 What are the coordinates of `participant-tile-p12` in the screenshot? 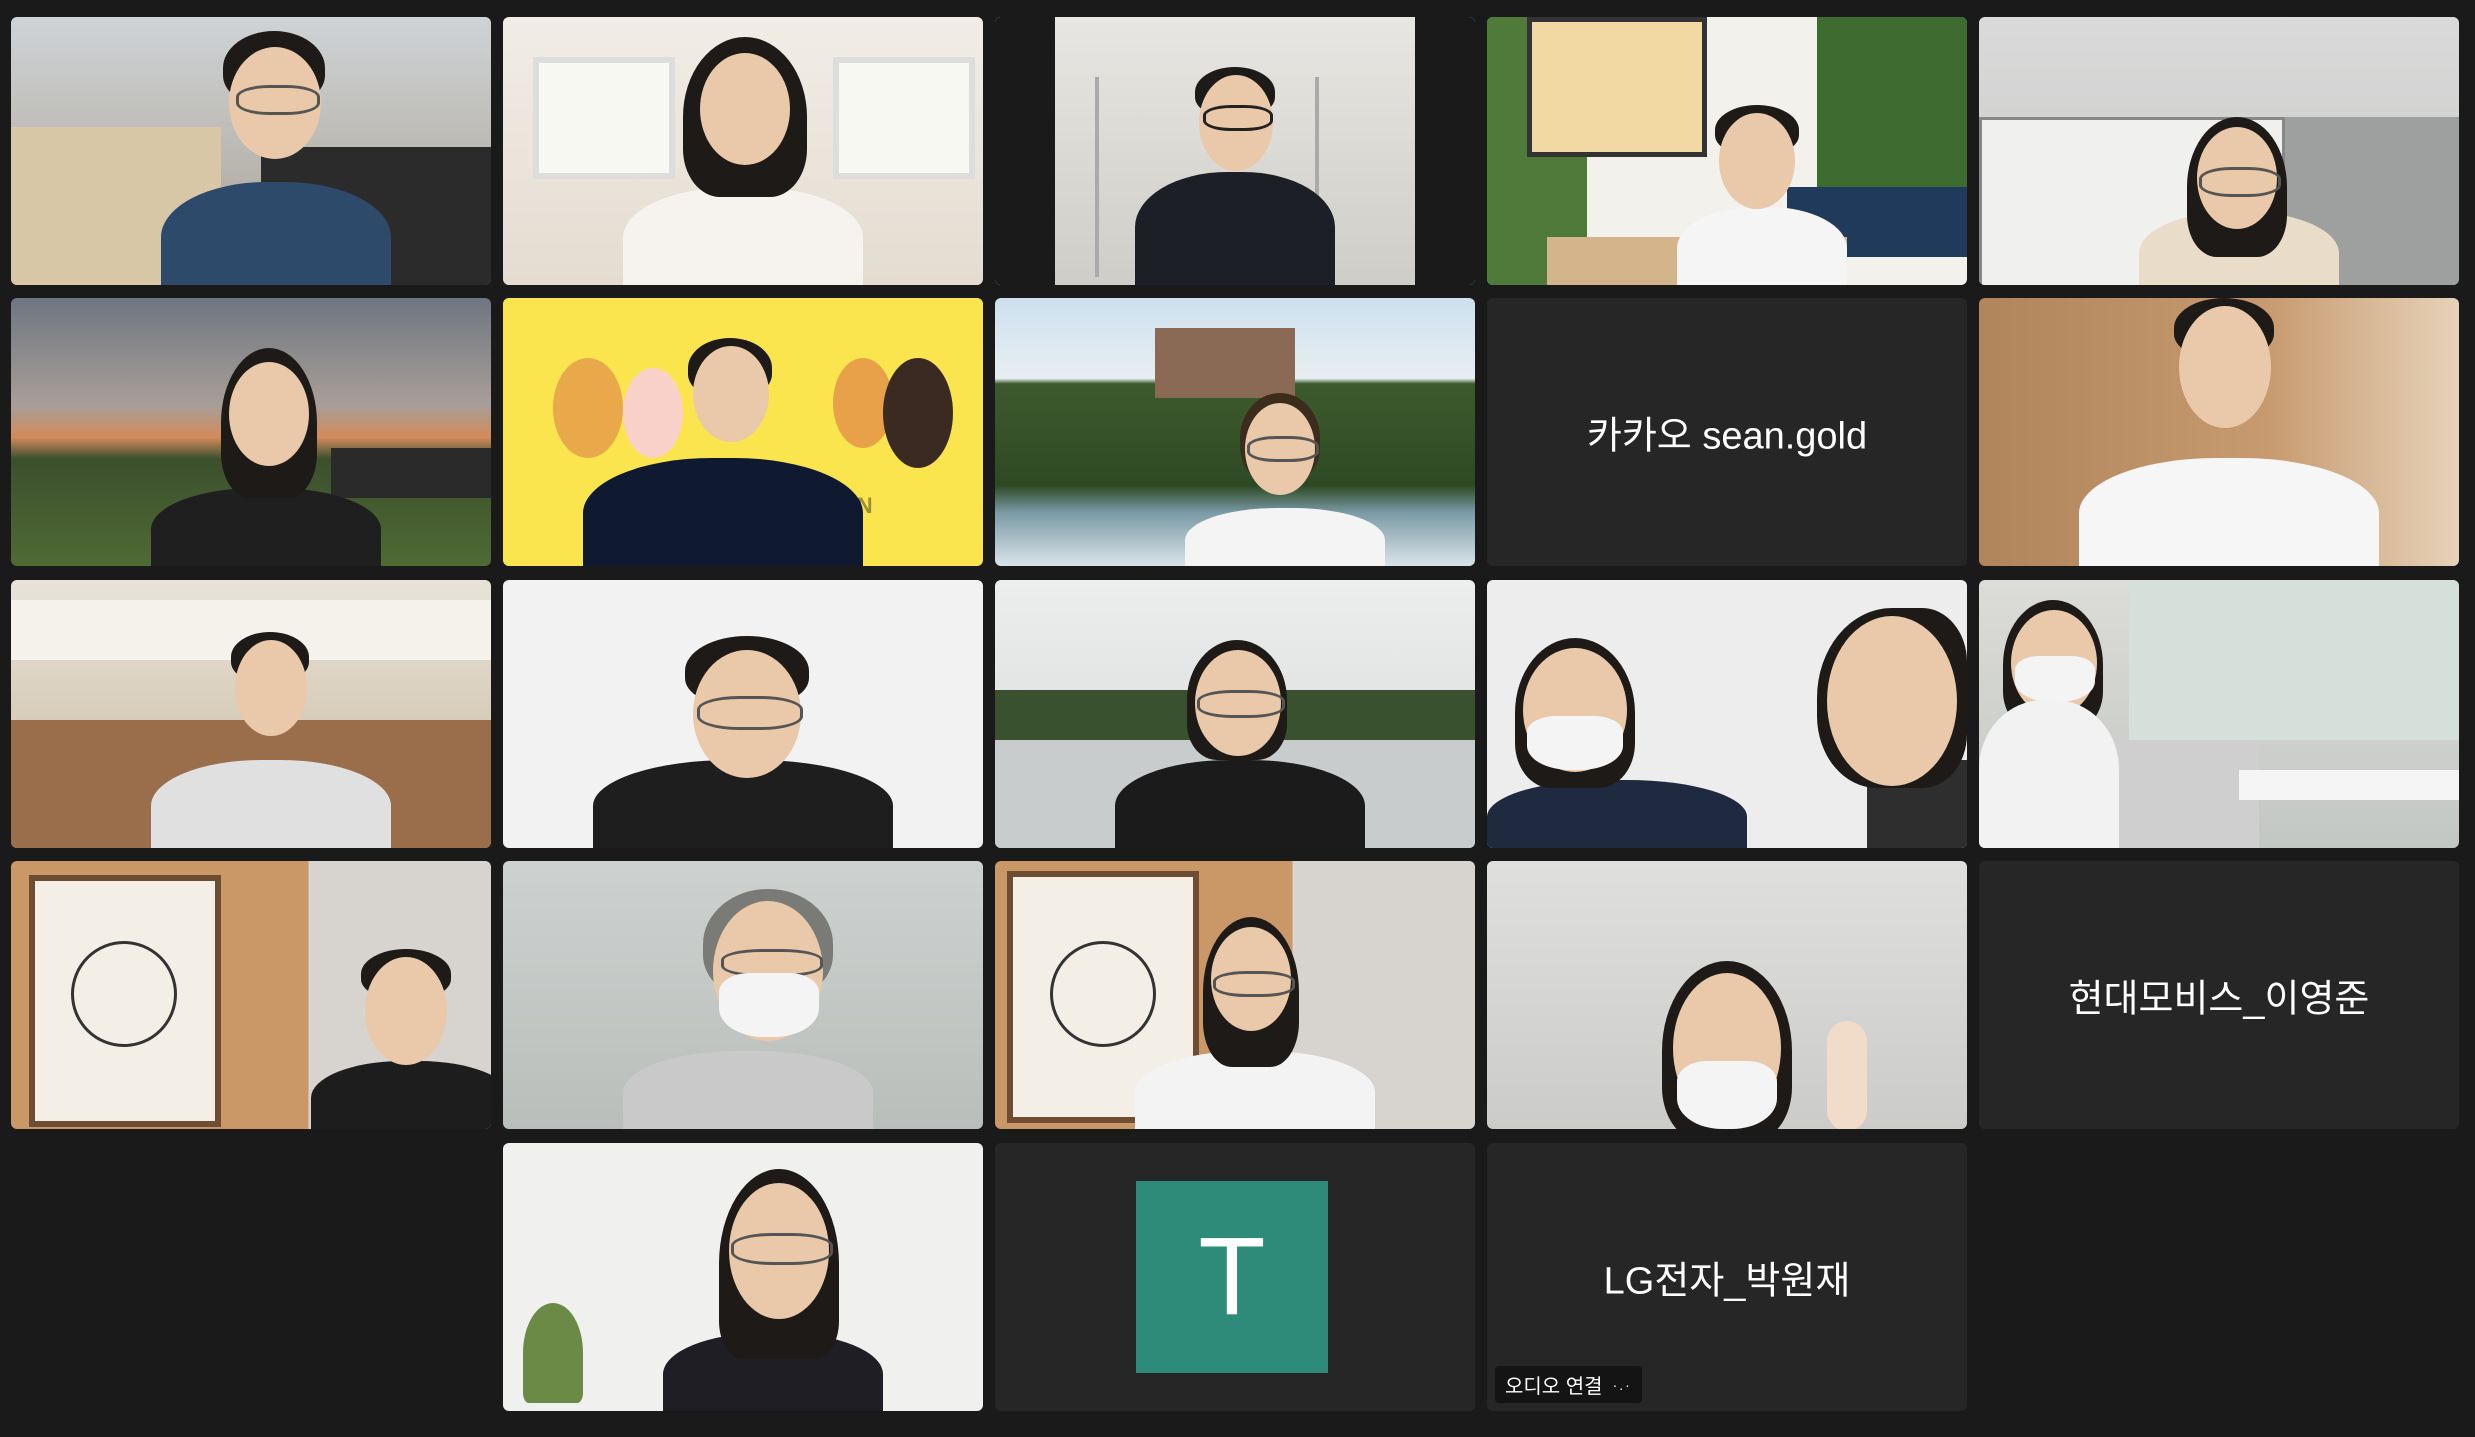 It's located at (743, 714).